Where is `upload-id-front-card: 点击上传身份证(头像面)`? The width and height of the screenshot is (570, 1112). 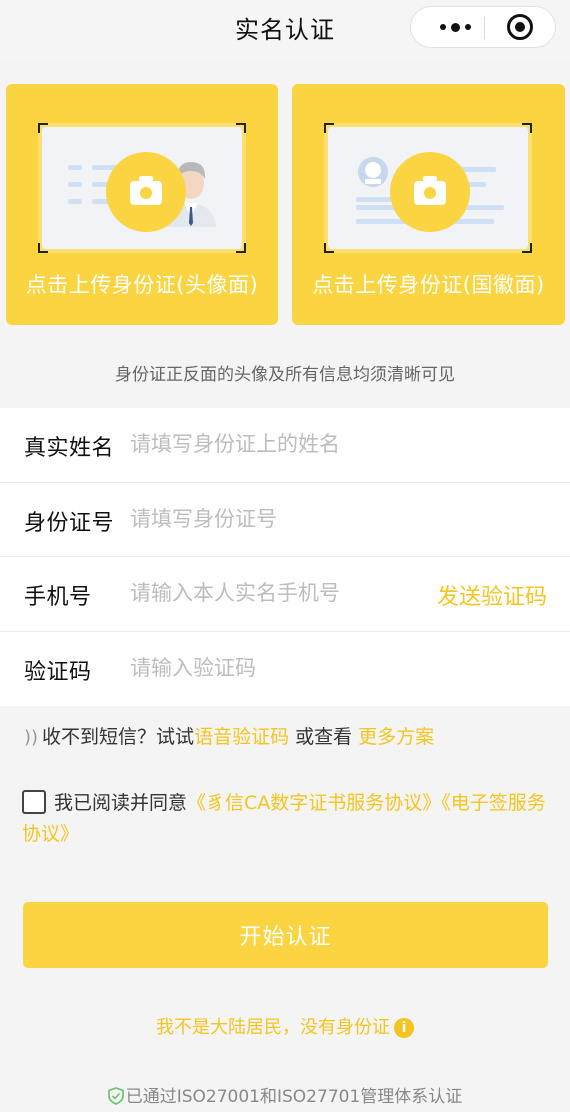 upload-id-front-card: 点击上传身份证(头像面) is located at coordinates (142, 204).